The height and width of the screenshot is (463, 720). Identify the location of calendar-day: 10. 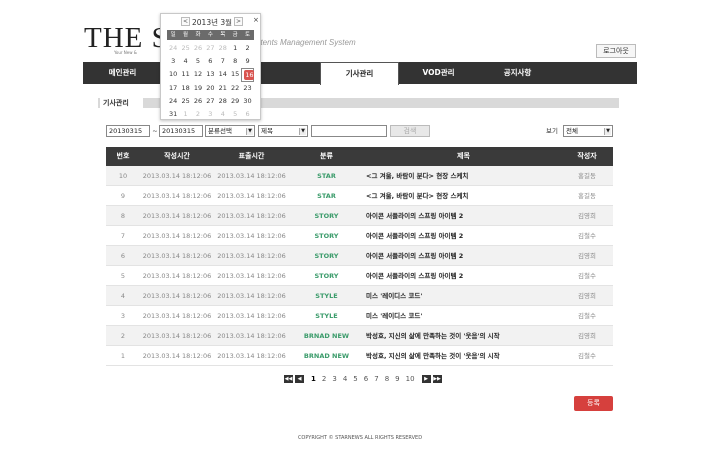
(173, 74).